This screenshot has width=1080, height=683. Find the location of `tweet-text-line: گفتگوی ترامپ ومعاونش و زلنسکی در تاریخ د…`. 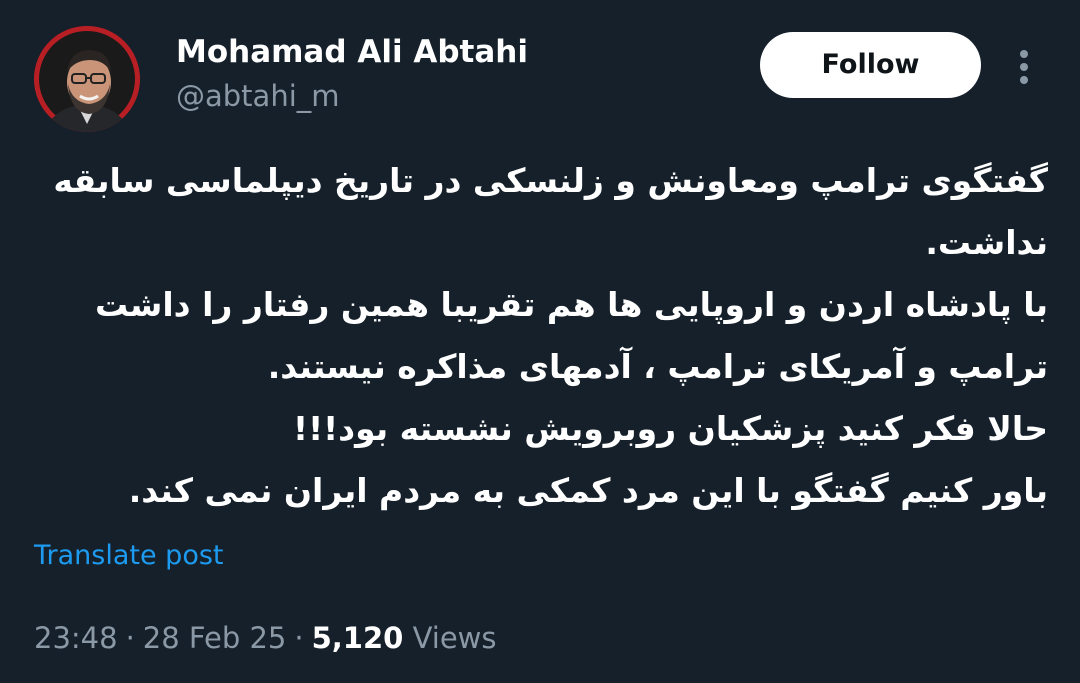

tweet-text-line: گفتگوی ترامپ ومعاونش و زلنسکی در تاریخ د… is located at coordinates (550, 180).